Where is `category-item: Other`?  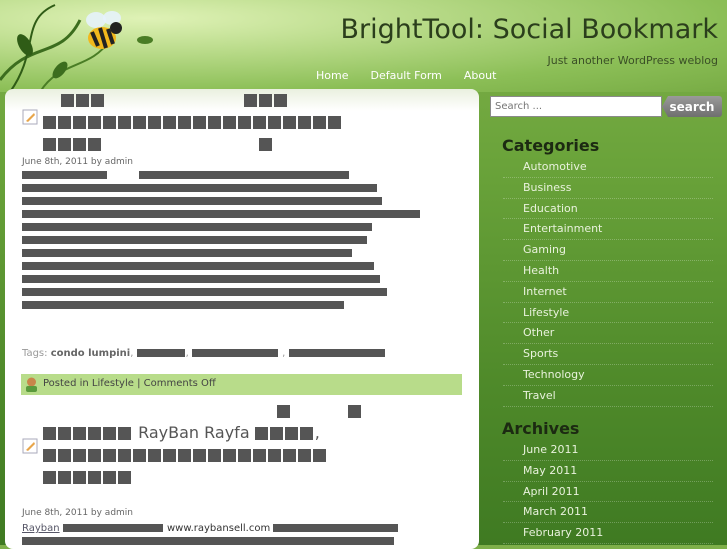 category-item: Other is located at coordinates (608, 334).